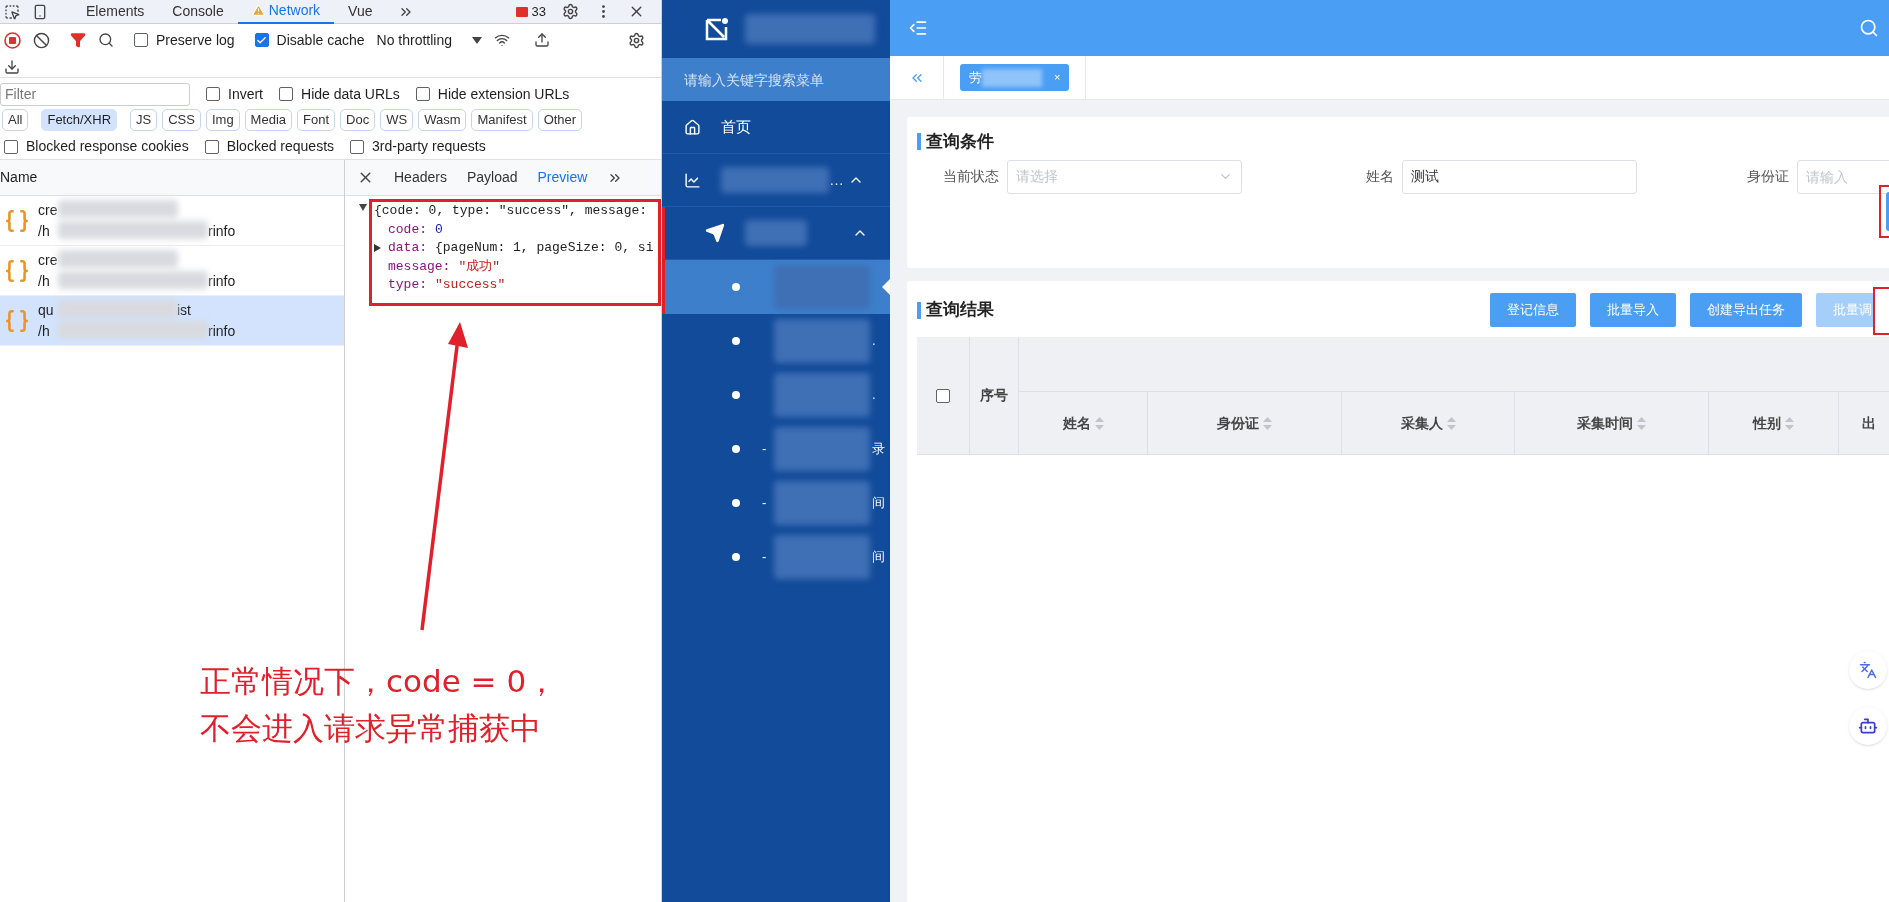 The height and width of the screenshot is (902, 1889). What do you see at coordinates (993, 395) in the screenshot?
I see `column-header: 序号` at bounding box center [993, 395].